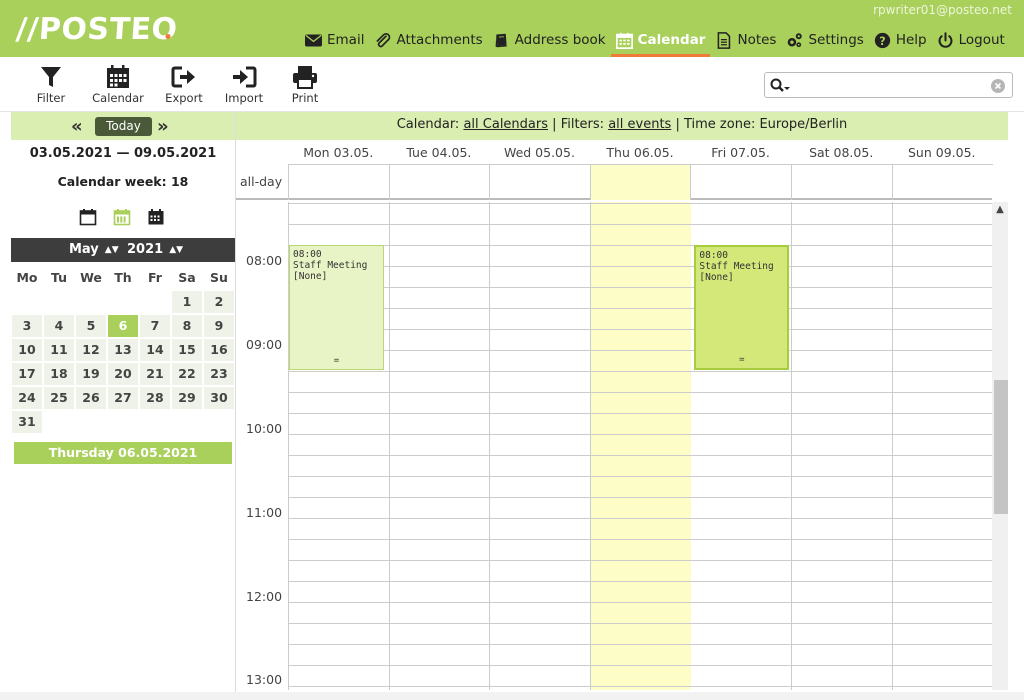 The image size is (1024, 700). What do you see at coordinates (219, 302) in the screenshot?
I see `mini-calendar-day: 2` at bounding box center [219, 302].